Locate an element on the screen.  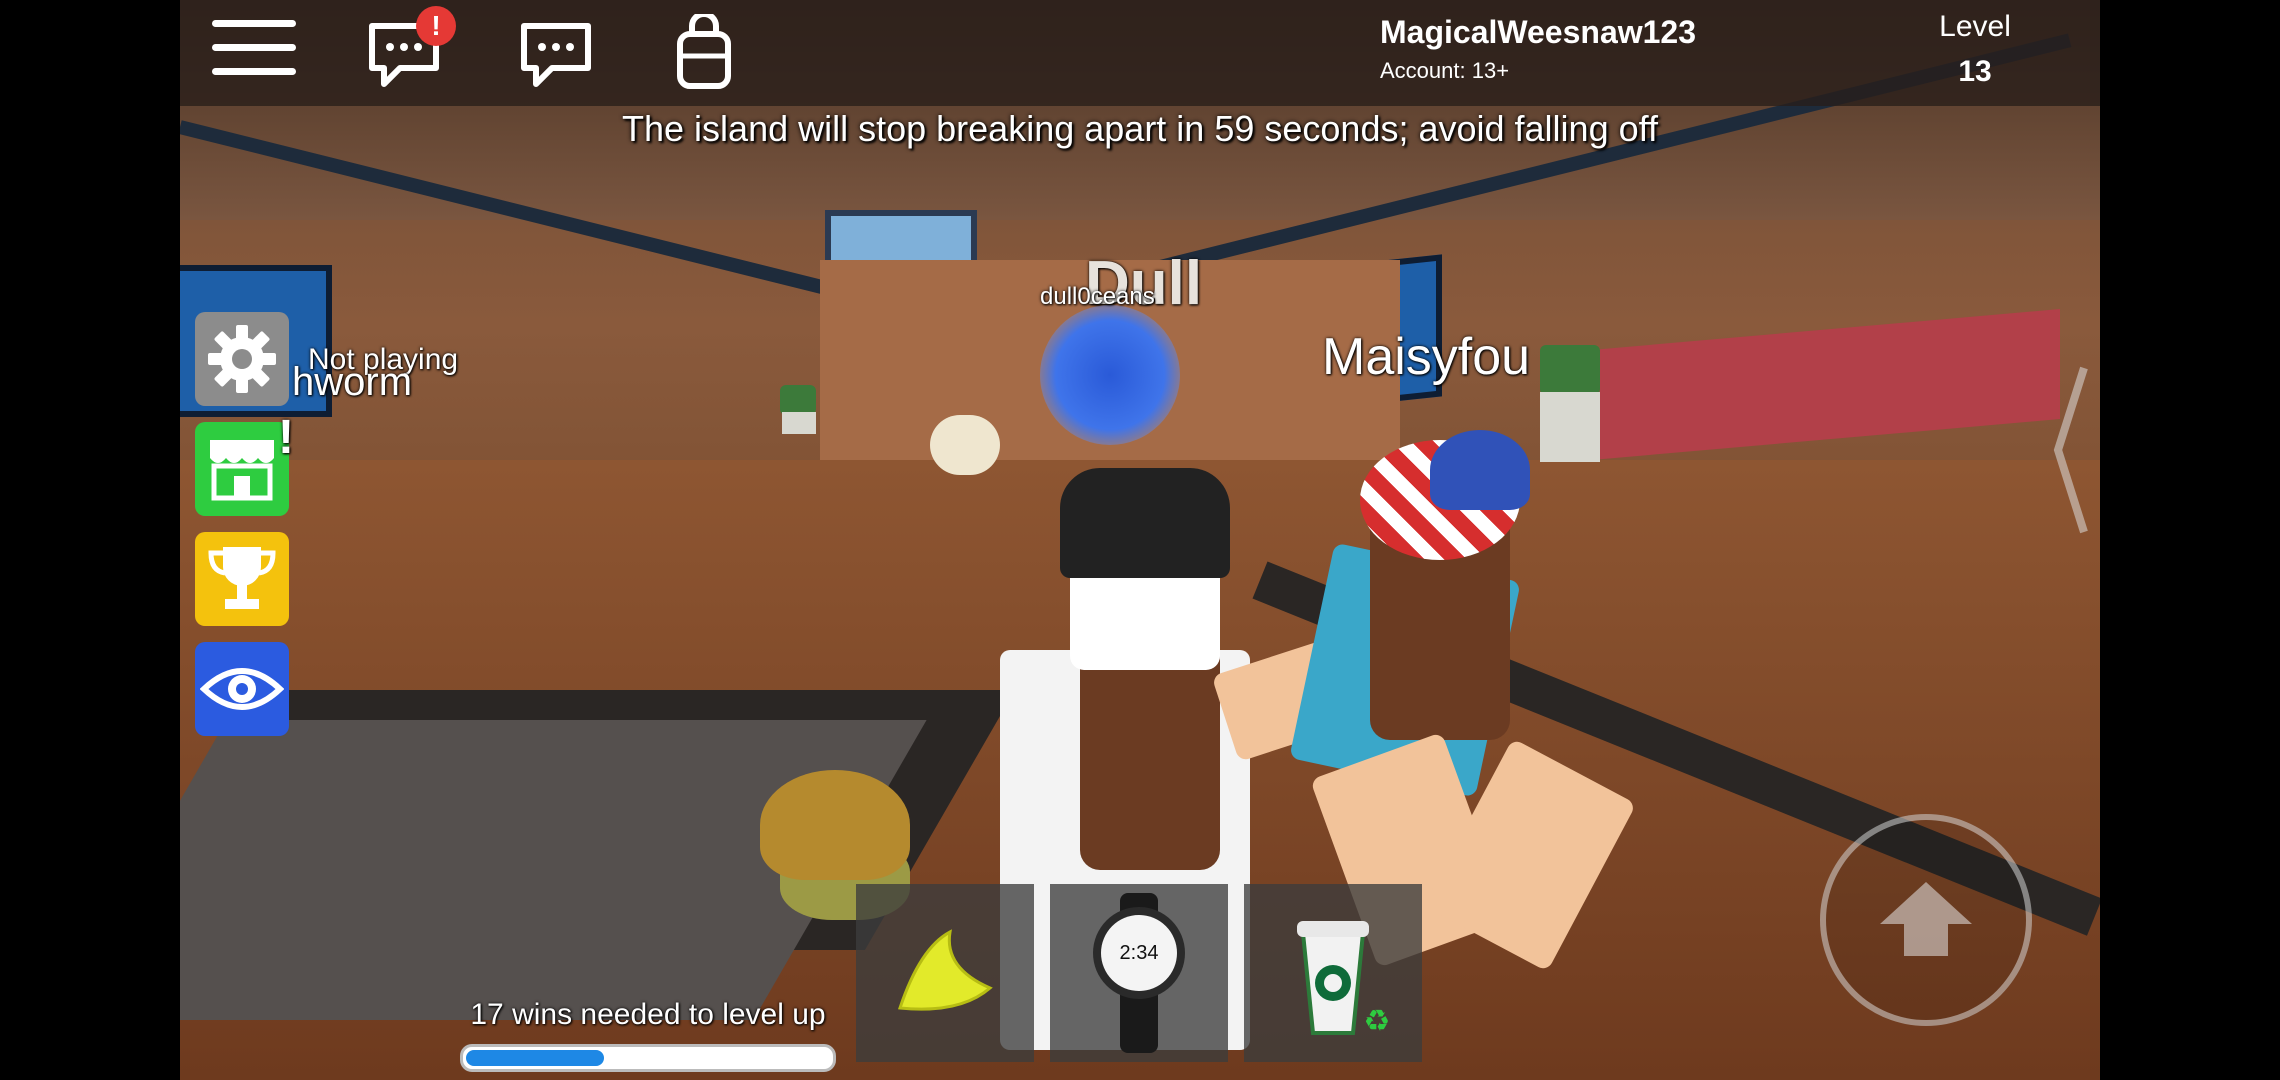
recycle-icon: ♻ is located at coordinates (1377, 1021).